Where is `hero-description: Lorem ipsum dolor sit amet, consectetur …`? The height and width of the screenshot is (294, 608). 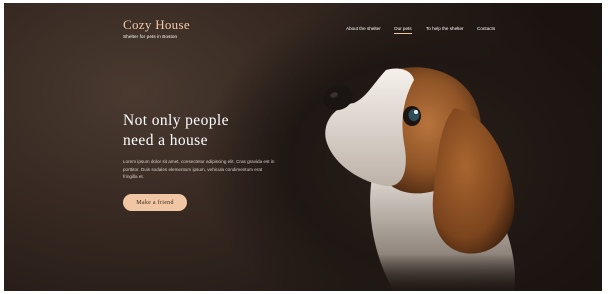 hero-description: Lorem ipsum dolor sit amet, consectetur … is located at coordinates (199, 169).